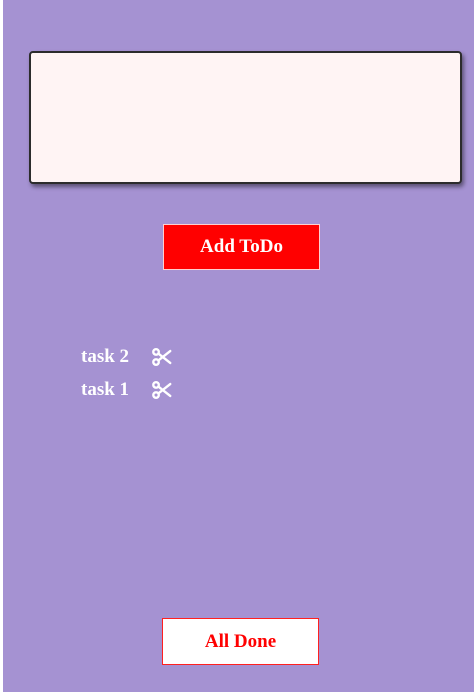 Image resolution: width=474 pixels, height=692 pixels. I want to click on todo-item-label: task 1, so click(105, 389).